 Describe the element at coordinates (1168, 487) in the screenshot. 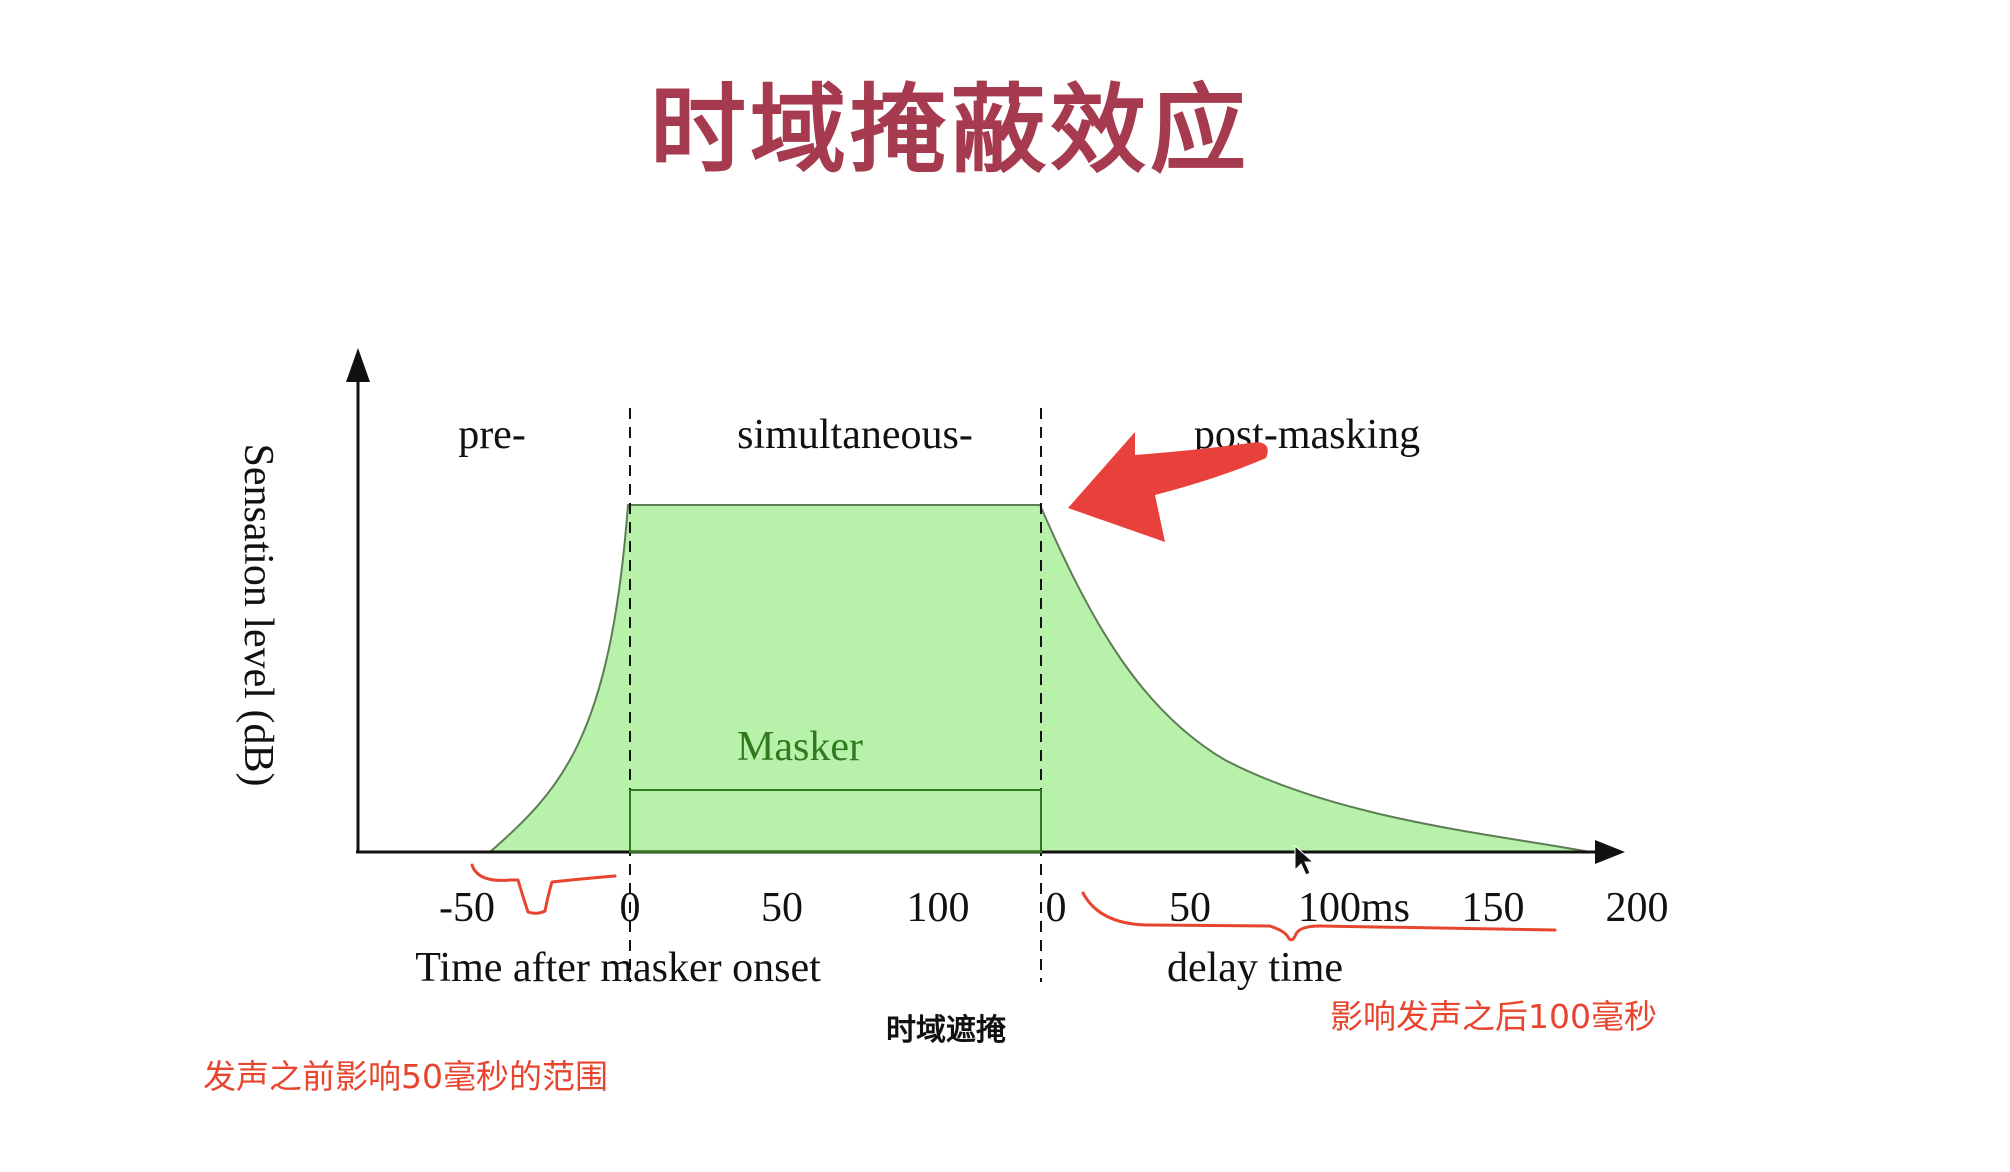

I see `red-arrow-icon` at that location.